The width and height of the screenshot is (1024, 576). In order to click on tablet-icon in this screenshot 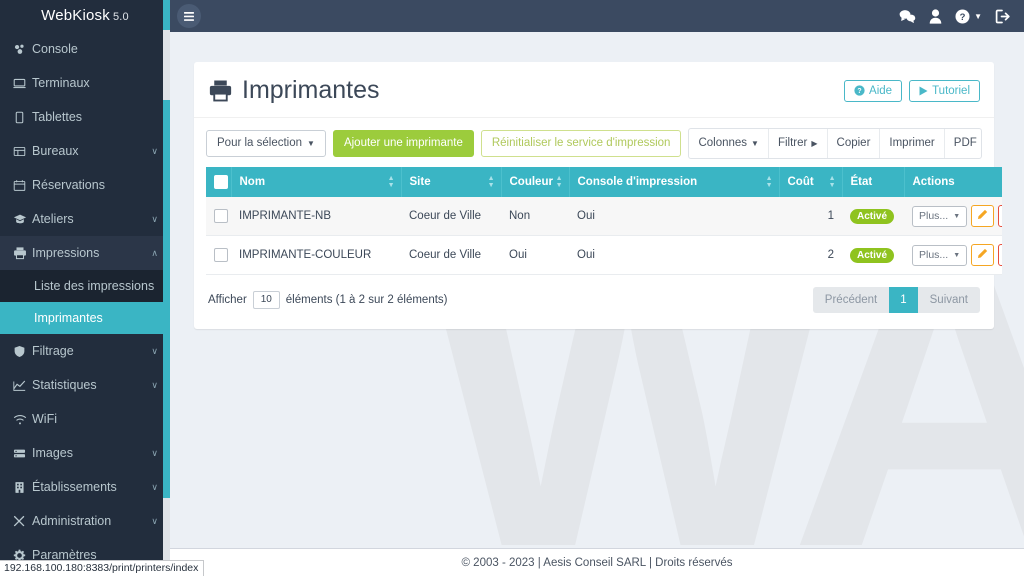, I will do `click(22, 117)`.